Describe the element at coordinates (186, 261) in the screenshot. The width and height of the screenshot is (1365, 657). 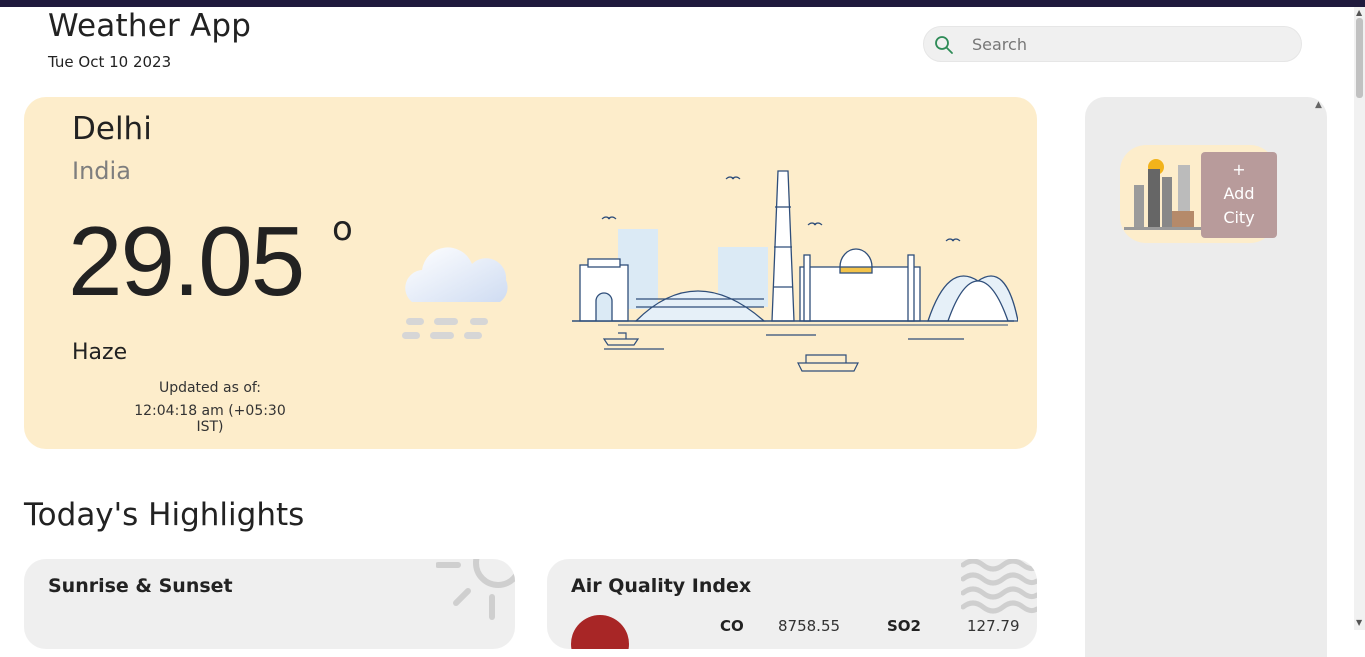
I see `temperature-value: 29.05` at that location.